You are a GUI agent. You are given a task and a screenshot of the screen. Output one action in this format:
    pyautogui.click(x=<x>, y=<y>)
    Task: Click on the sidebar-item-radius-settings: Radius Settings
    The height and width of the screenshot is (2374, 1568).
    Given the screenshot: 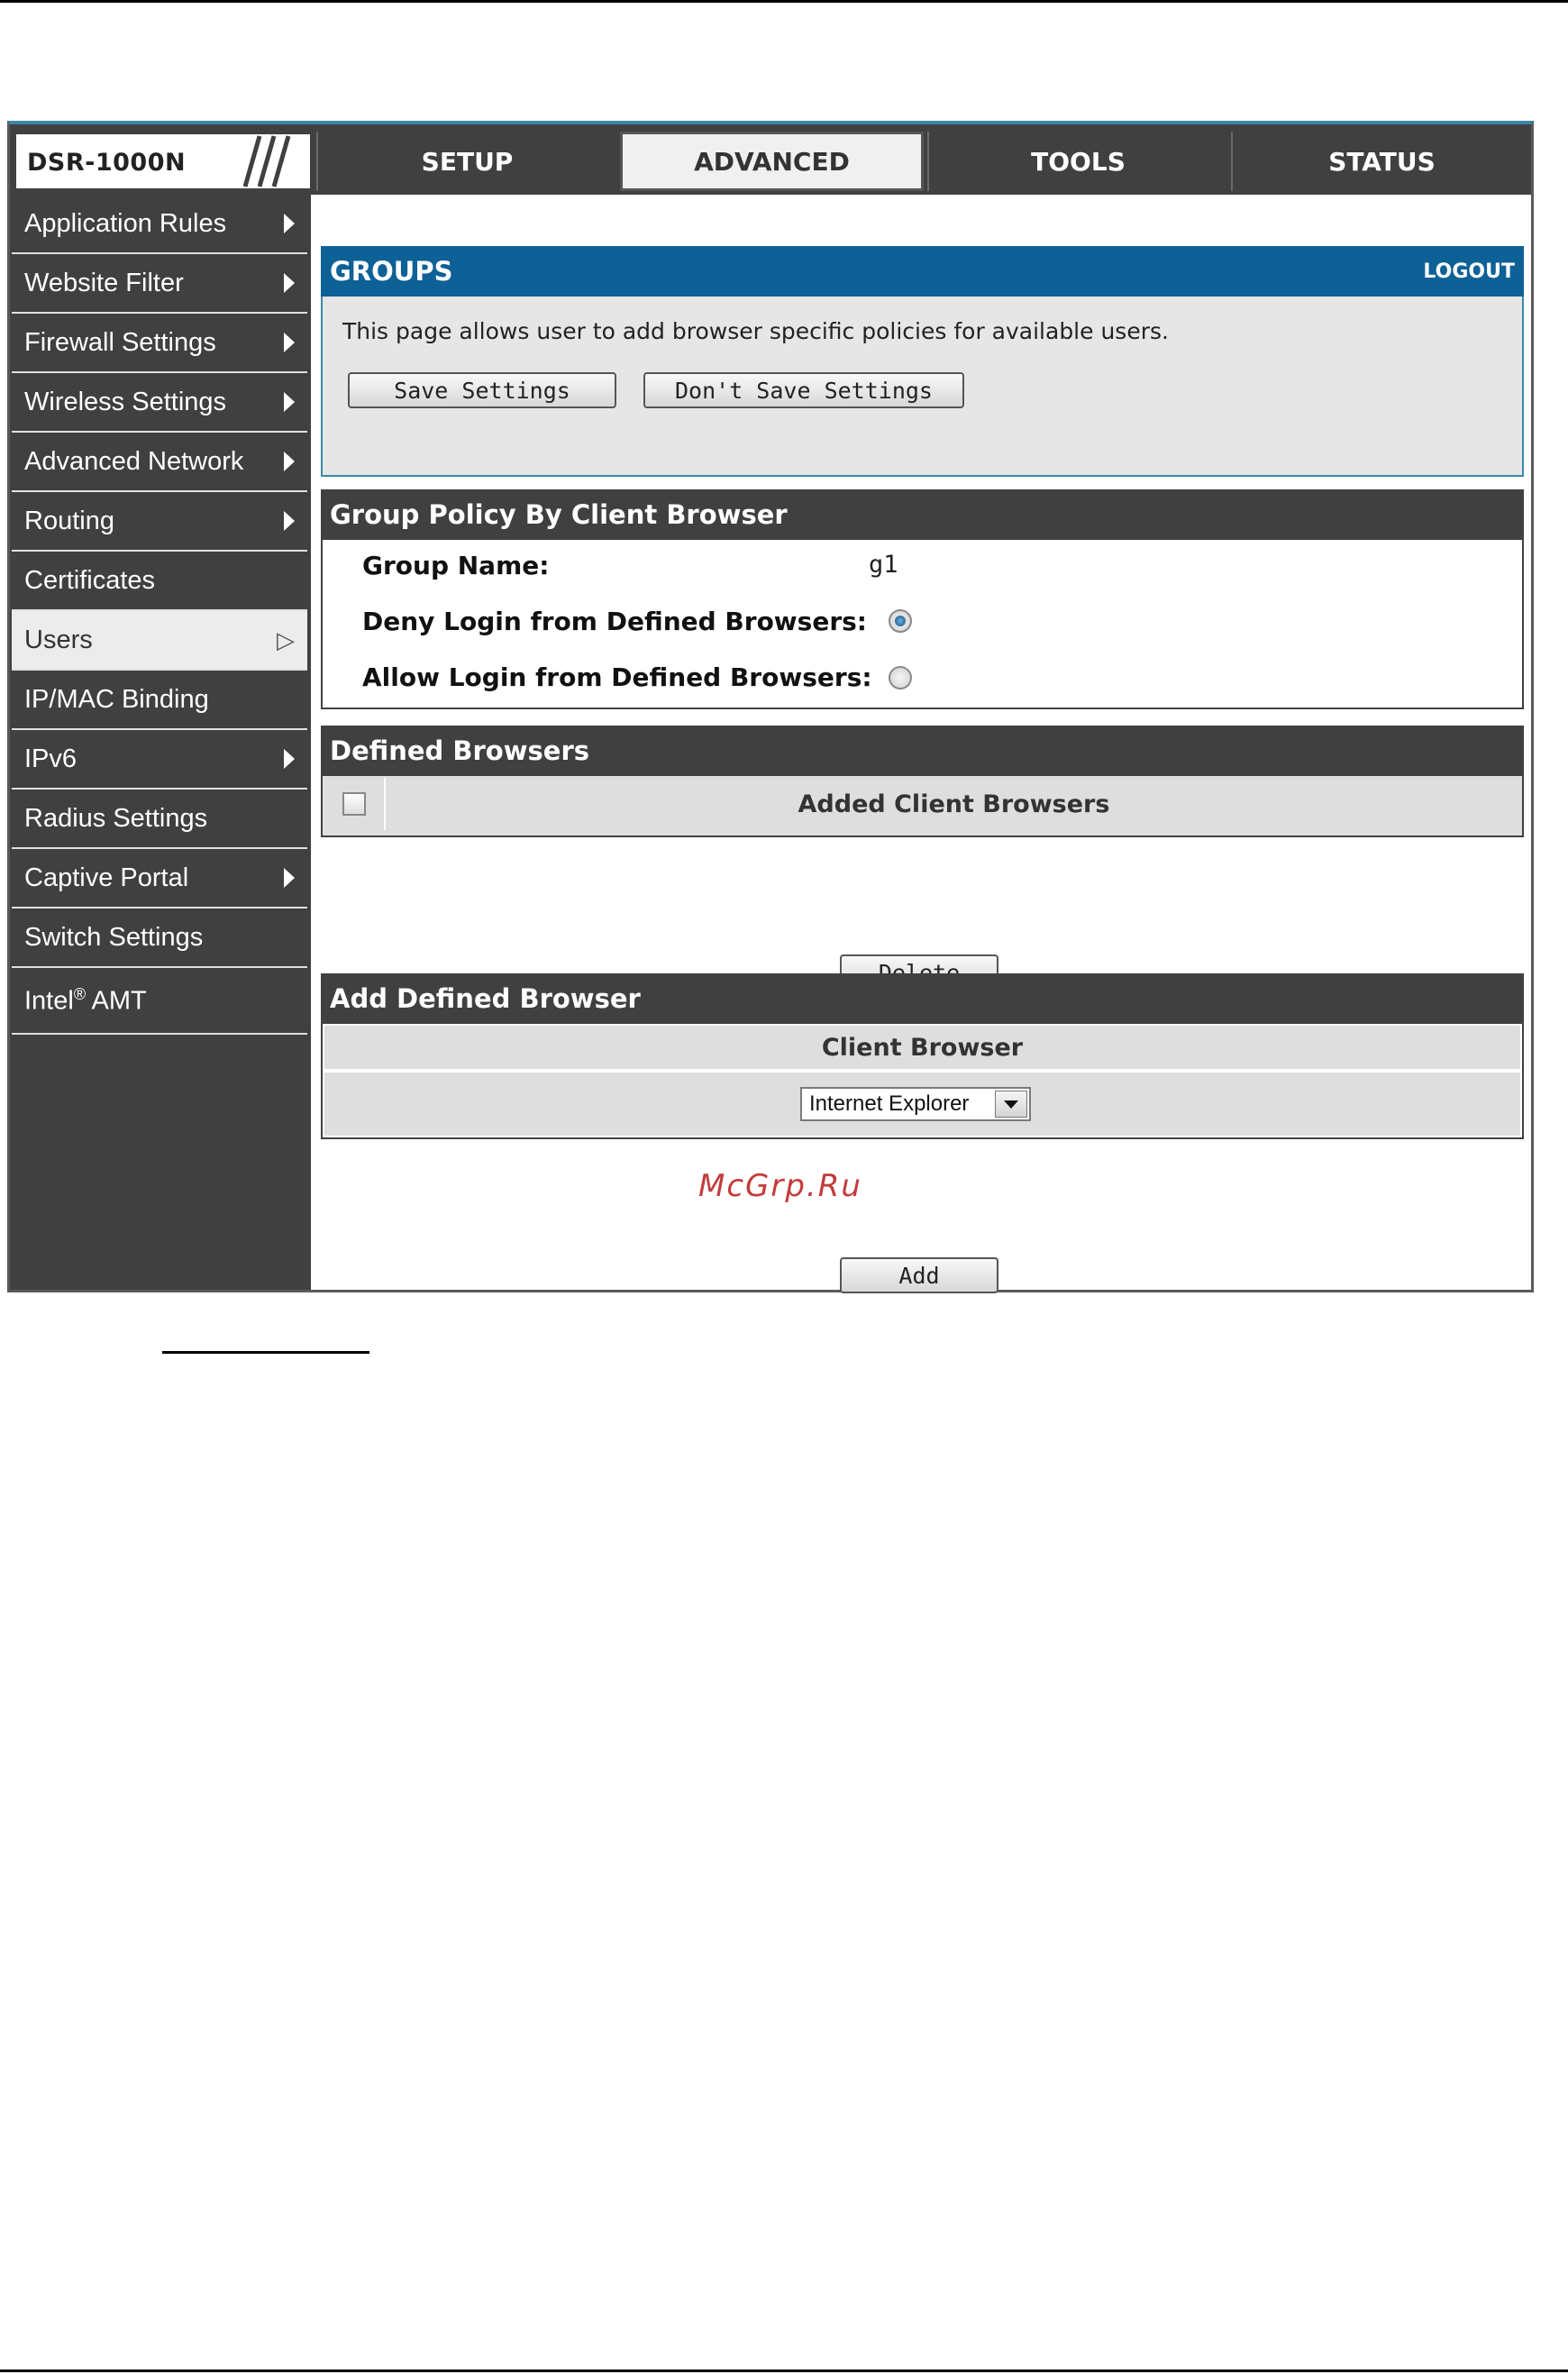 What is the action you would take?
    pyautogui.click(x=159, y=819)
    